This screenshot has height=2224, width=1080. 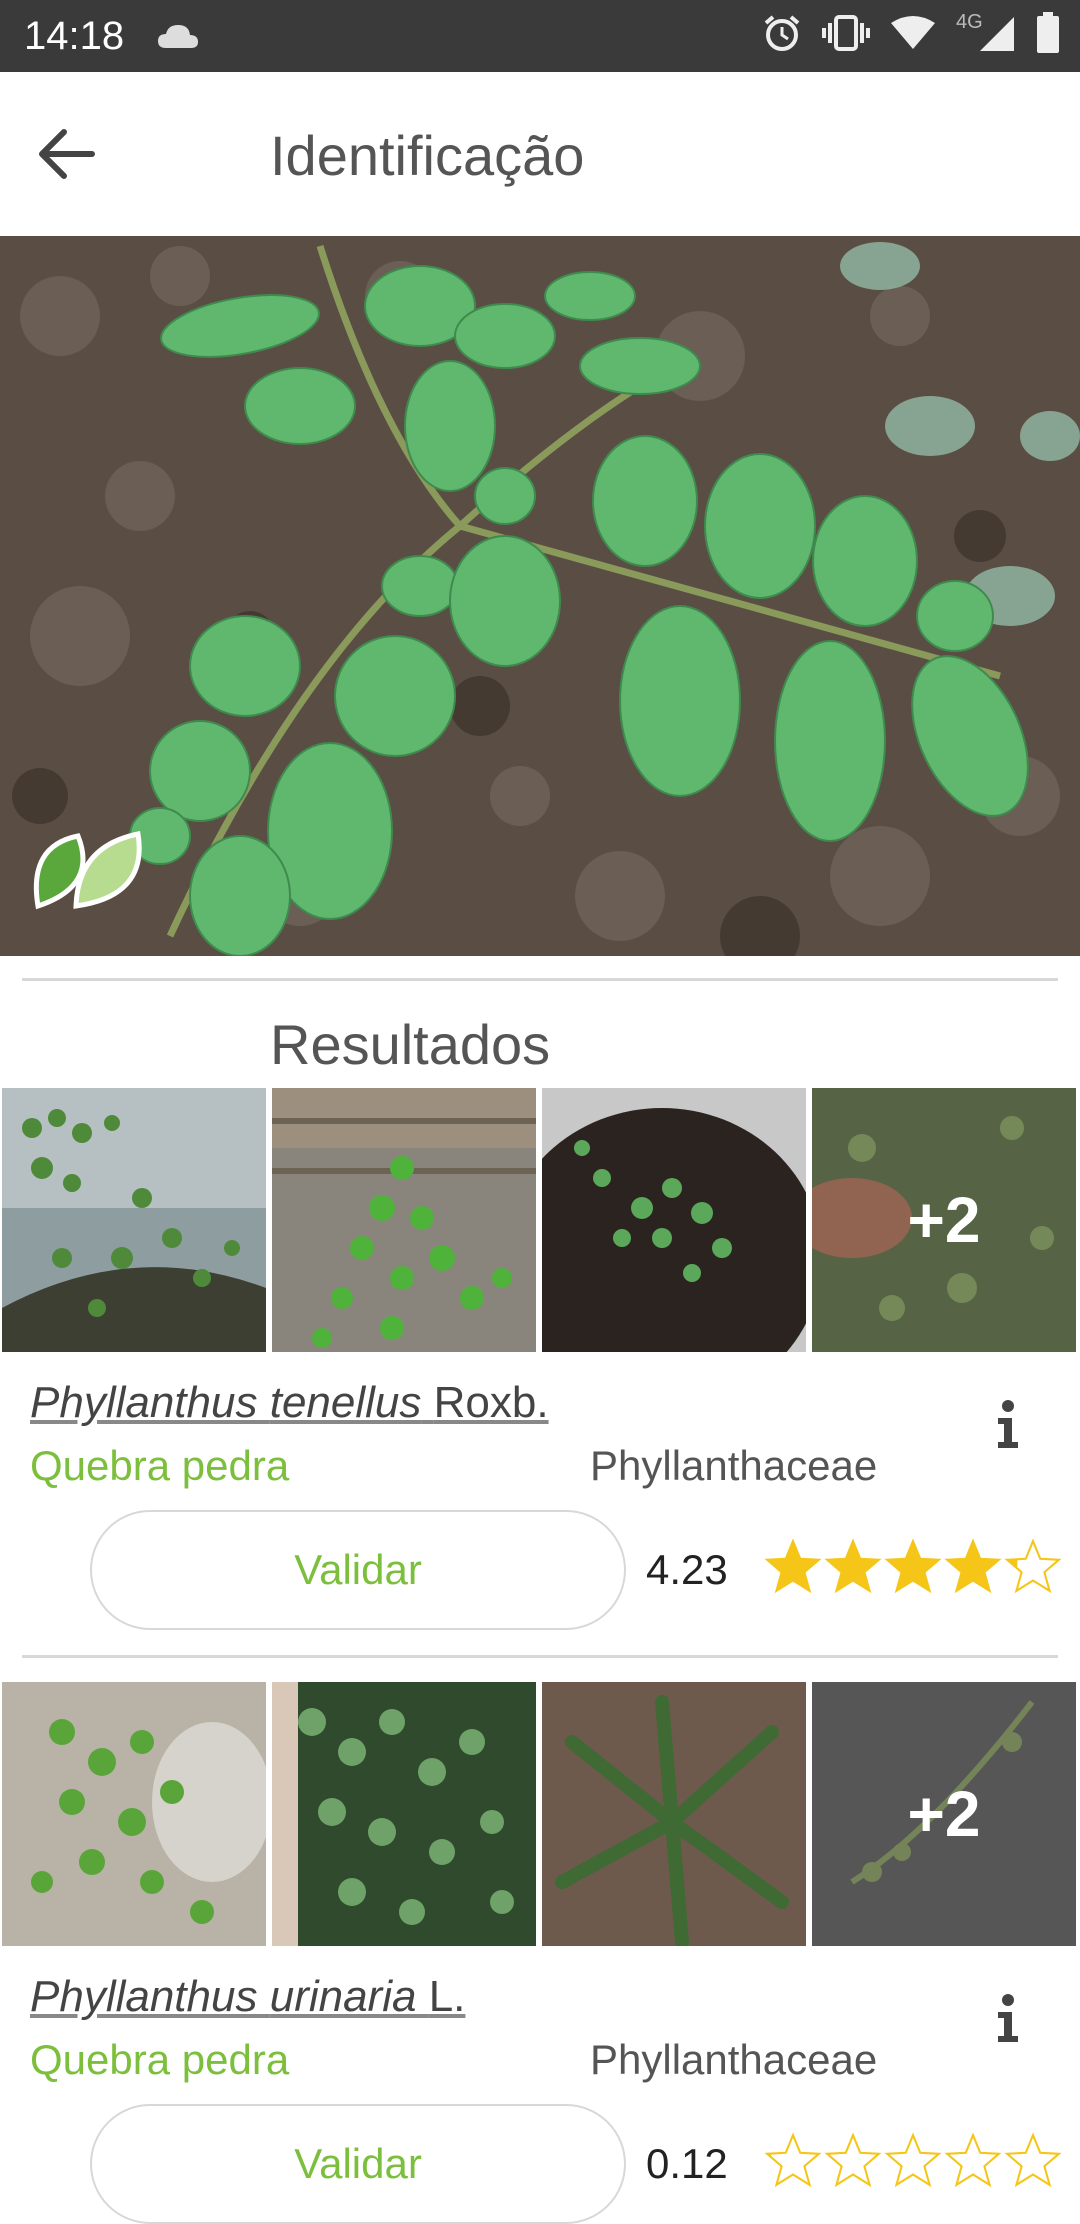 I want to click on page-title: Identificação, so click(x=427, y=155).